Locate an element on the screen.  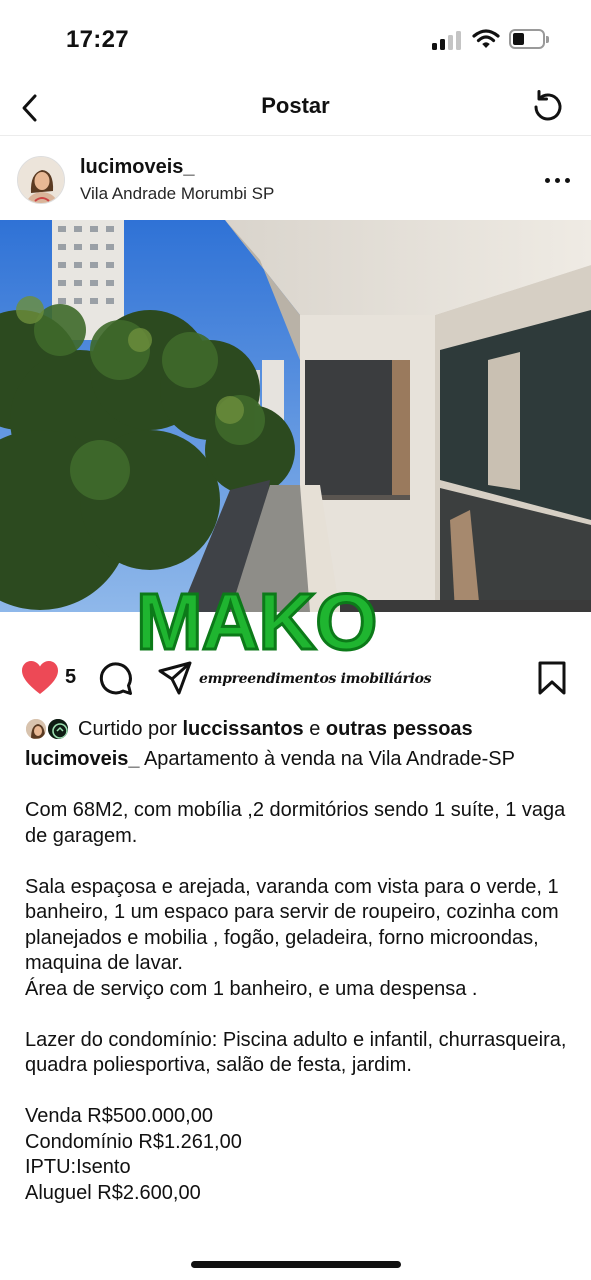
more-options-button is located at coordinates (558, 180).